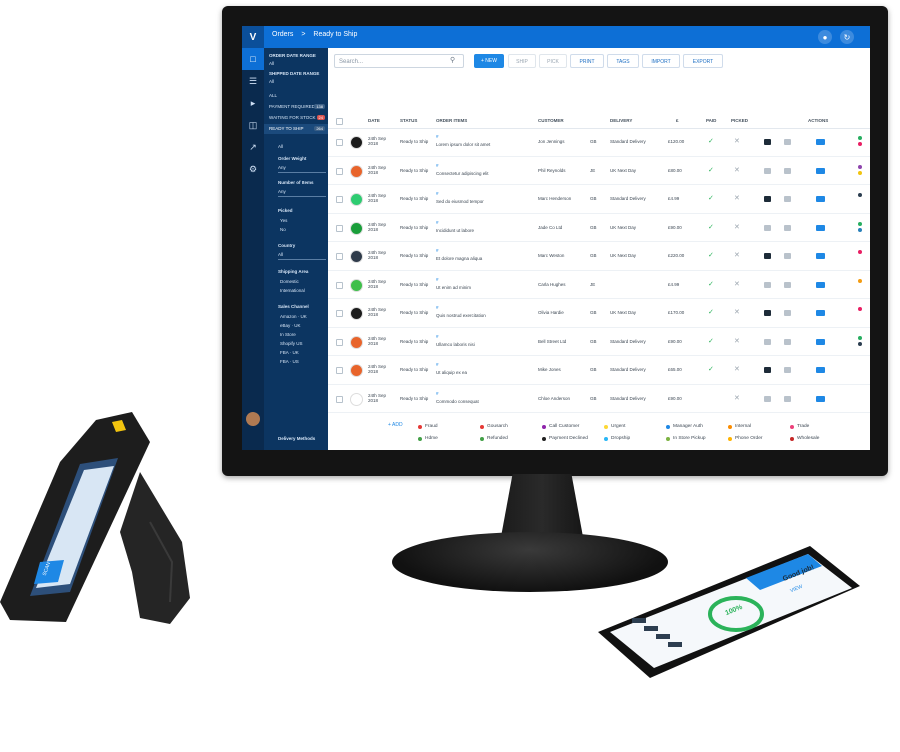 This screenshot has width=900, height=752. I want to click on legend-item: In Store Pickup, so click(686, 438).